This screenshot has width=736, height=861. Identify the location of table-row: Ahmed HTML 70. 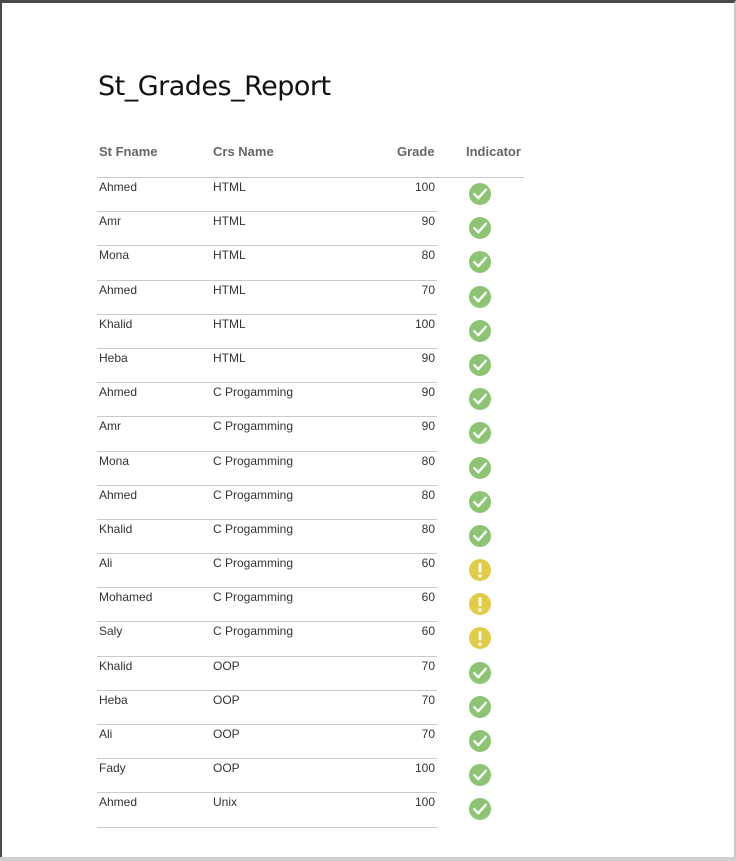
(310, 298).